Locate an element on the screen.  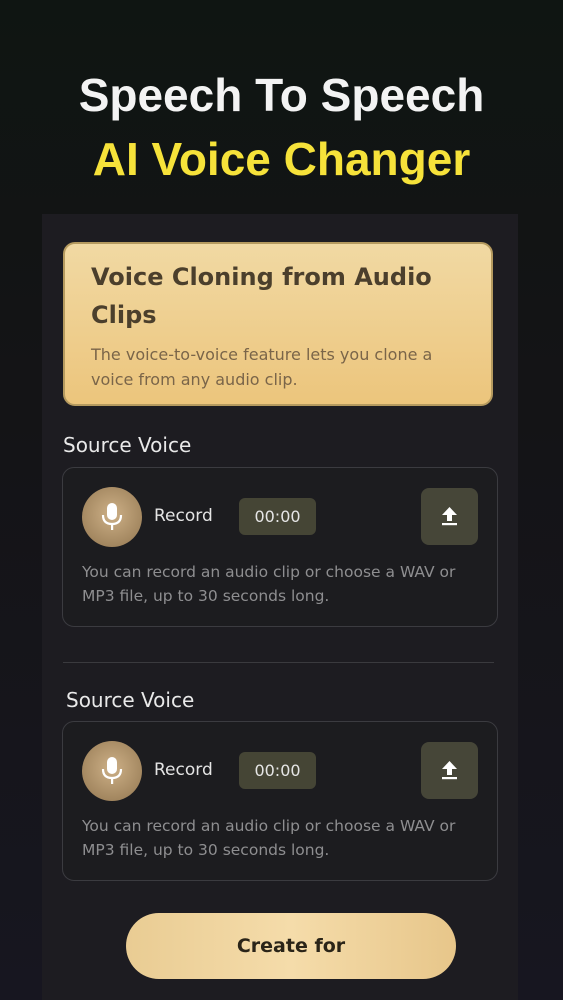
headline-title: Speech To Speech is located at coordinates (281, 95).